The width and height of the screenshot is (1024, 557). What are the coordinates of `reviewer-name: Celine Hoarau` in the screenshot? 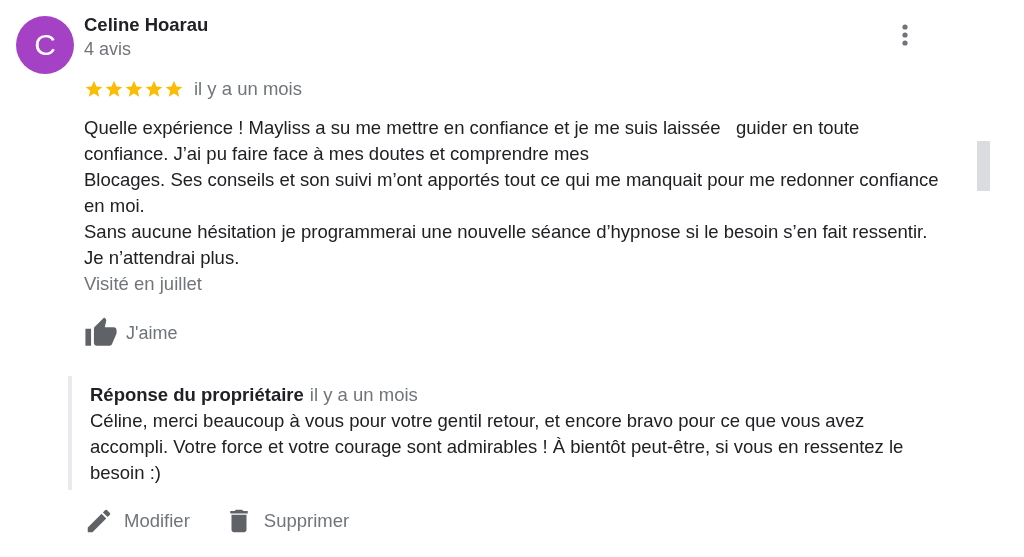 It's located at (146, 25).